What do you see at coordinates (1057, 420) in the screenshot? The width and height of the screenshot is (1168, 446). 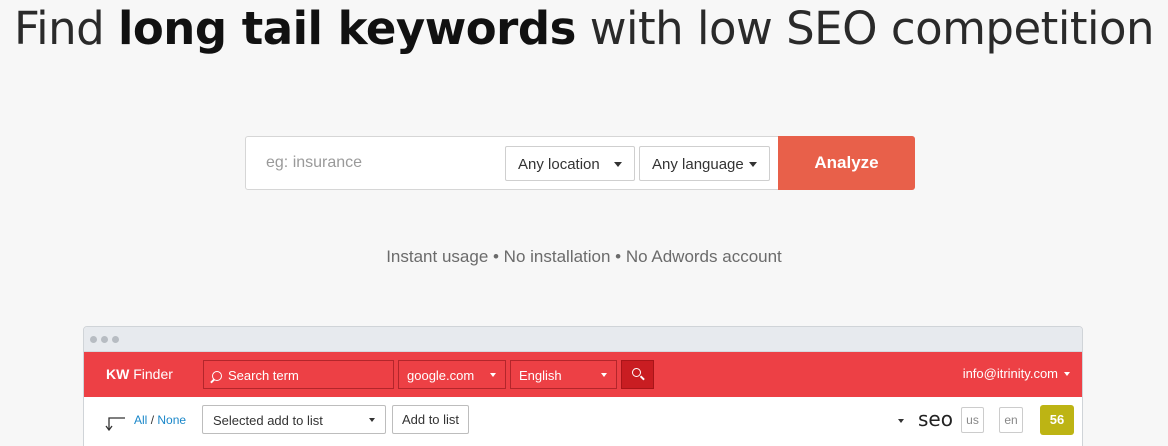 I see `difficulty-score-badge: 56` at bounding box center [1057, 420].